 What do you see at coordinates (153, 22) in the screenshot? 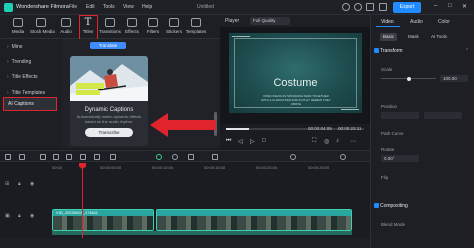
I see `filters-icon` at bounding box center [153, 22].